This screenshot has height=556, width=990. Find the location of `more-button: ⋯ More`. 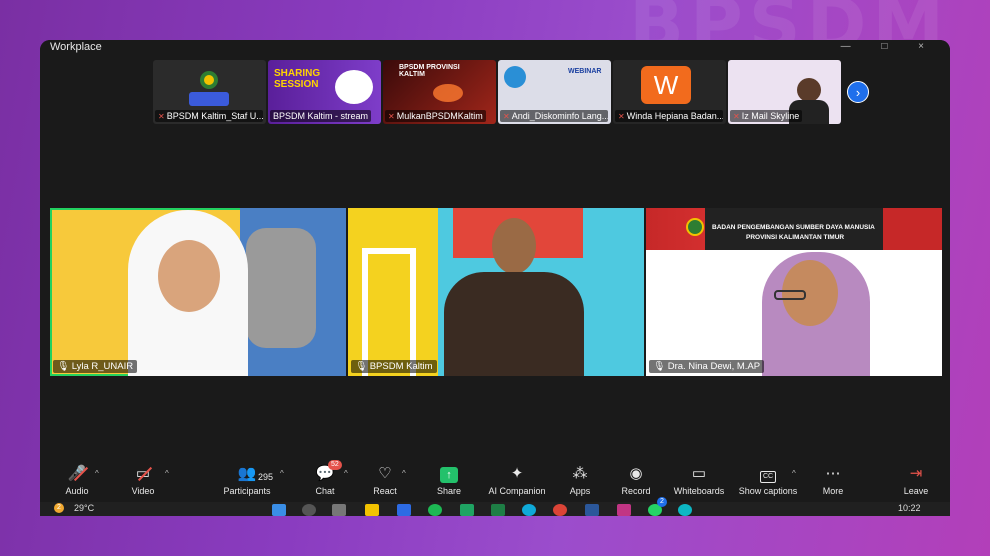

more-button: ⋯ More is located at coordinates (833, 480).